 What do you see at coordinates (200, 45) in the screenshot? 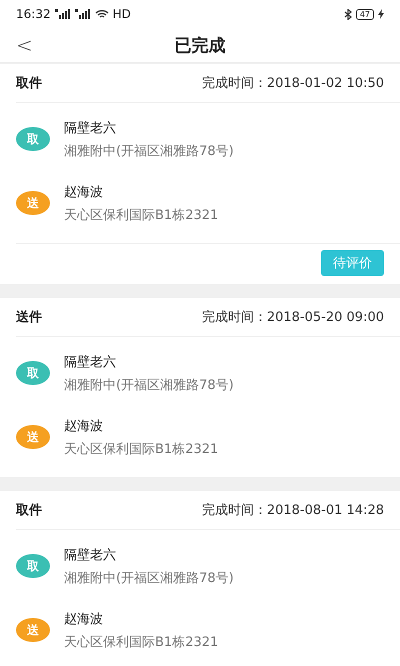
I see `page-title: 已完成` at bounding box center [200, 45].